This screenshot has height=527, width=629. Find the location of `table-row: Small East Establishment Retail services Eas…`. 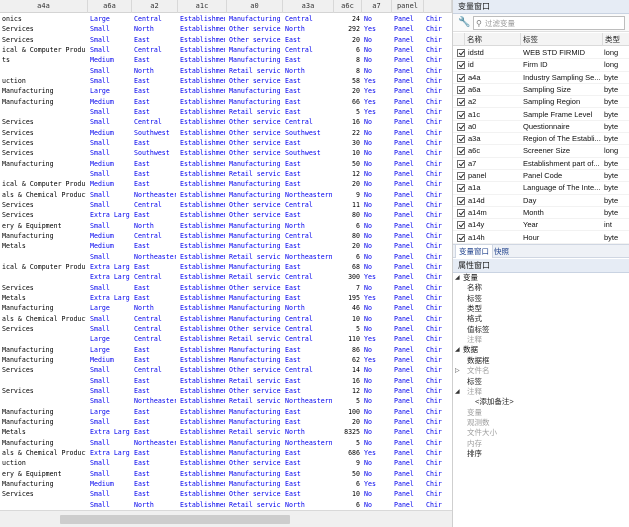

table-row: Small East Establishment Retail services Eas… is located at coordinates (226, 174).